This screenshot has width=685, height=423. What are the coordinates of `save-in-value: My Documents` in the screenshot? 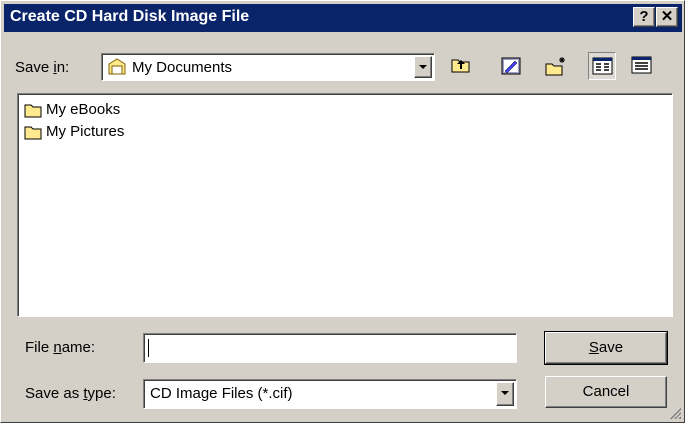 It's located at (182, 67).